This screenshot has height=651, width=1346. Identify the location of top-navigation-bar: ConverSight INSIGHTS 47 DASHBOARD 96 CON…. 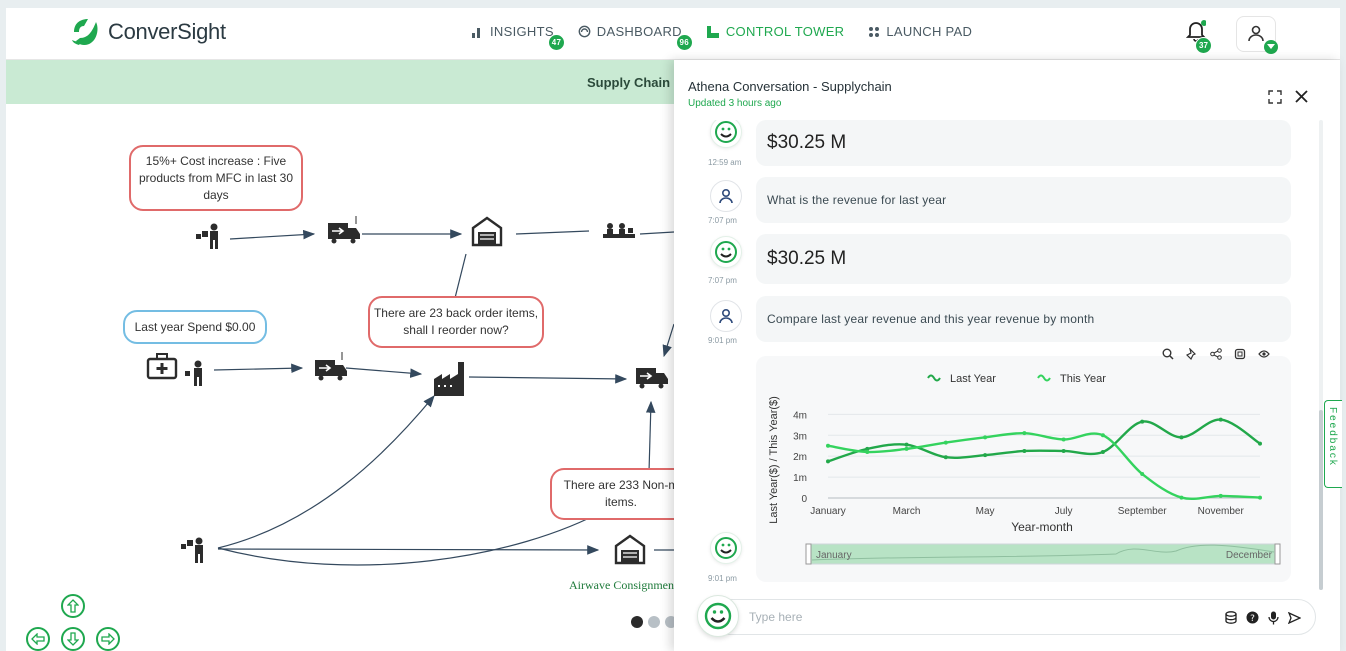
(673, 34).